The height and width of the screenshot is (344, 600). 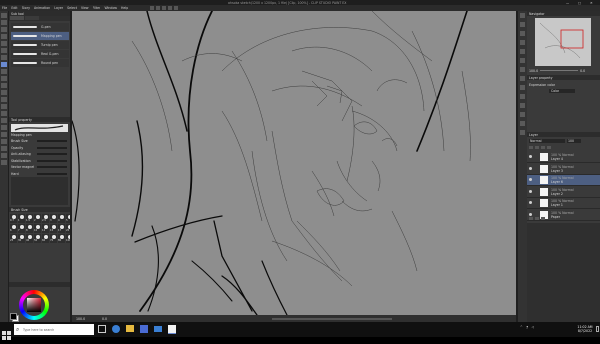 What do you see at coordinates (21, 228) in the screenshot?
I see `brush-size-preset: 7` at bounding box center [21, 228].